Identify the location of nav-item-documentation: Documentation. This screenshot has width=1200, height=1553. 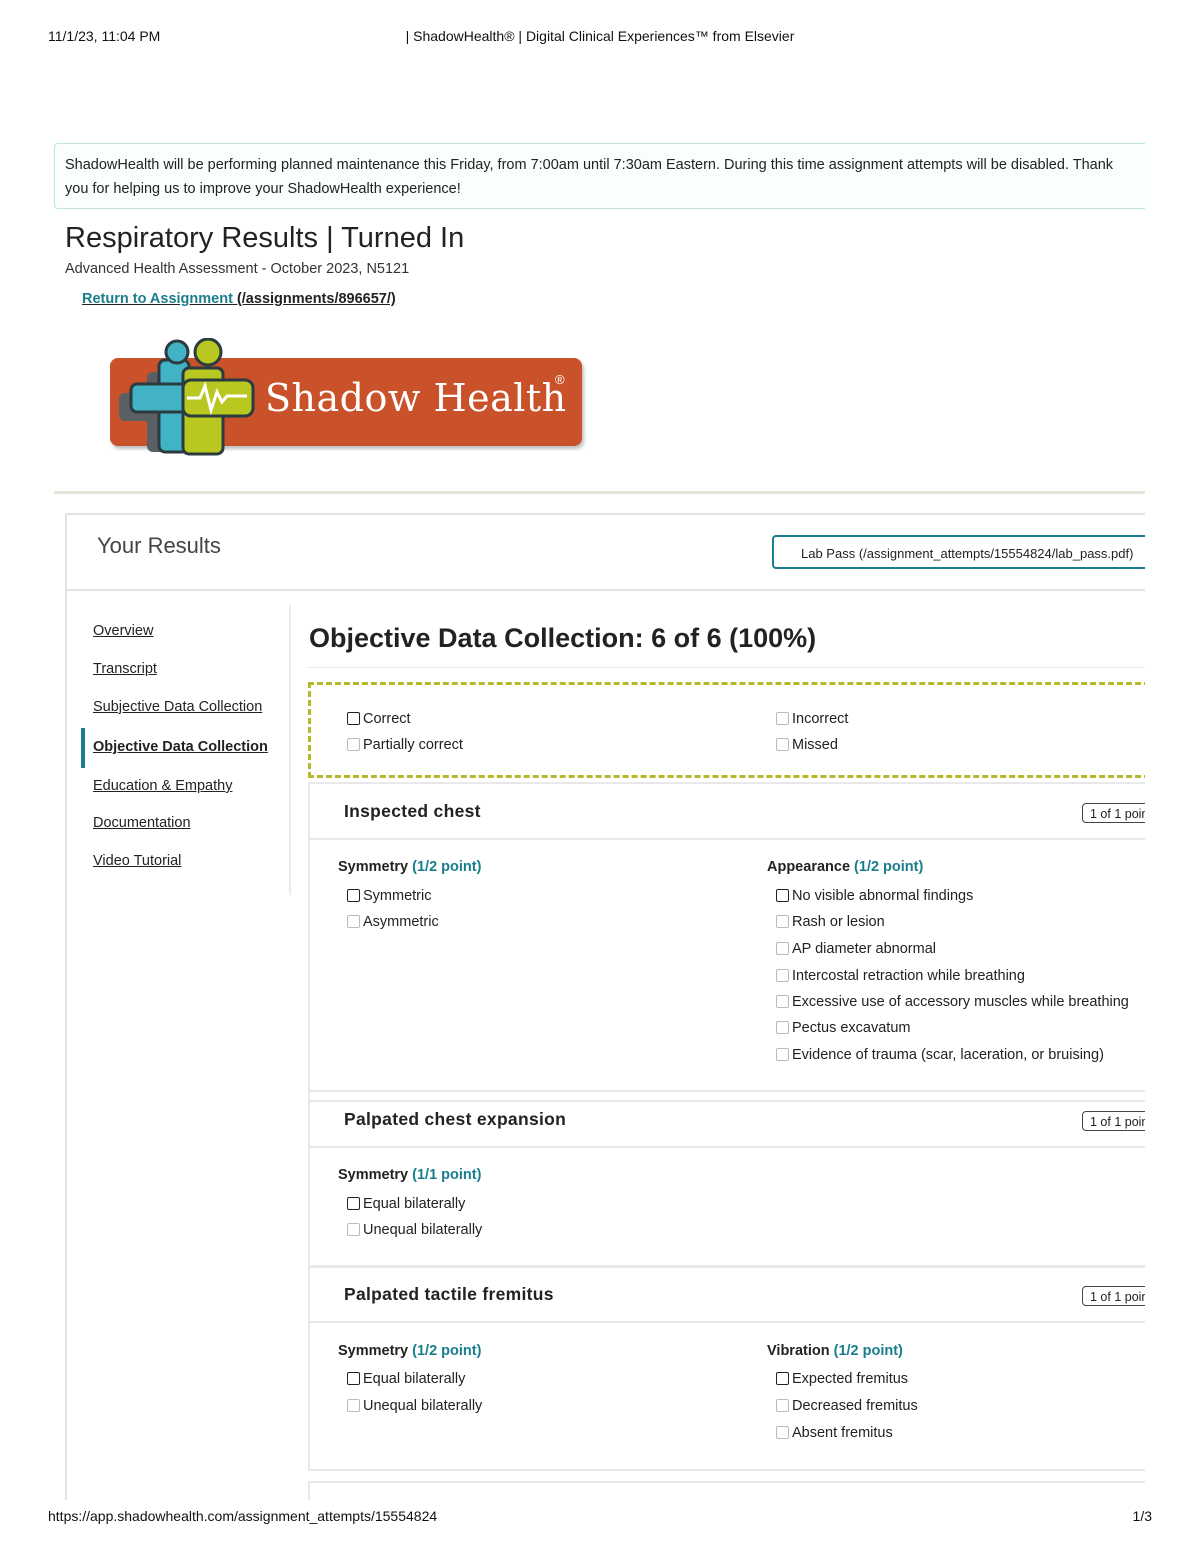
(142, 823).